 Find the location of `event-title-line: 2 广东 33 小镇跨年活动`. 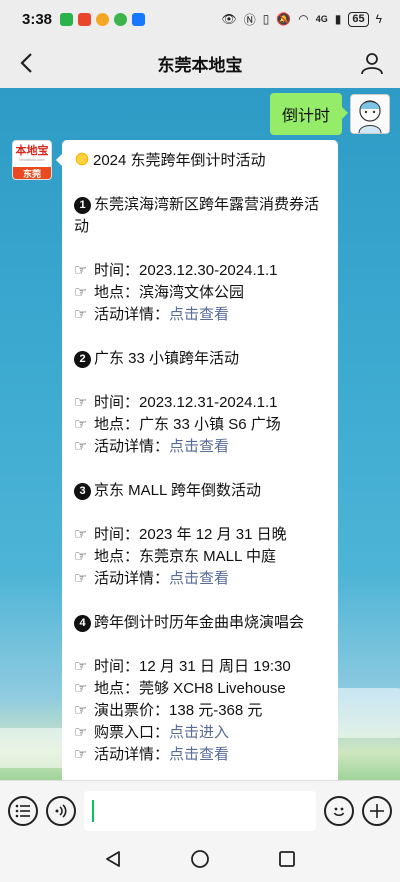

event-title-line: 2 广东 33 小镇跨年活动 is located at coordinates (200, 359).